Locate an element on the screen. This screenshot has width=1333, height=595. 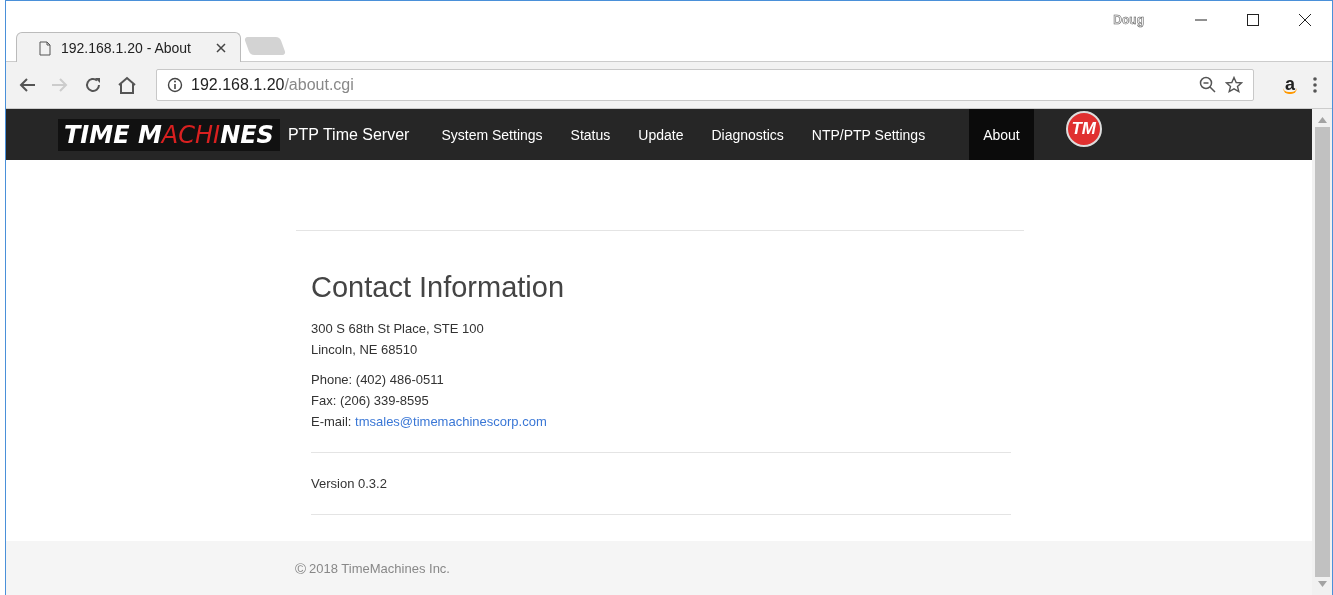
tab-title: 192.168.1.20 - About is located at coordinates (126, 48).